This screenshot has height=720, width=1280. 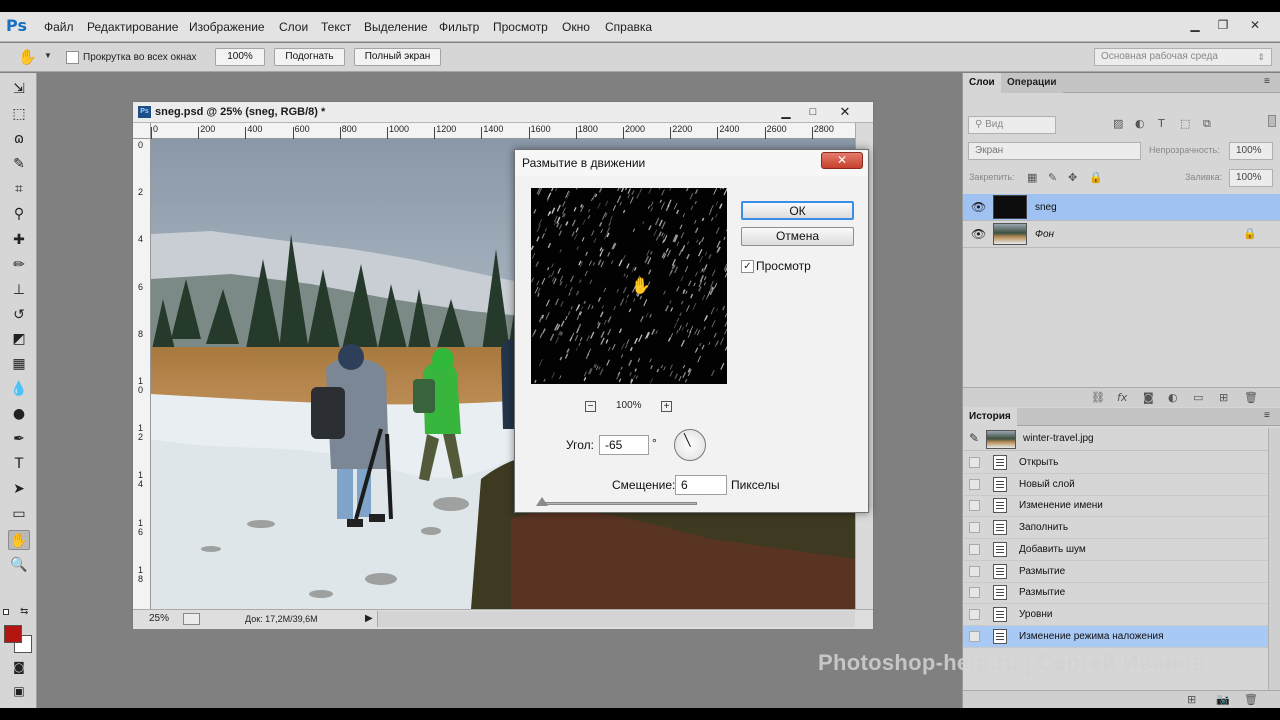 I want to click on layer-style-icon: fx, so click(x=1122, y=397).